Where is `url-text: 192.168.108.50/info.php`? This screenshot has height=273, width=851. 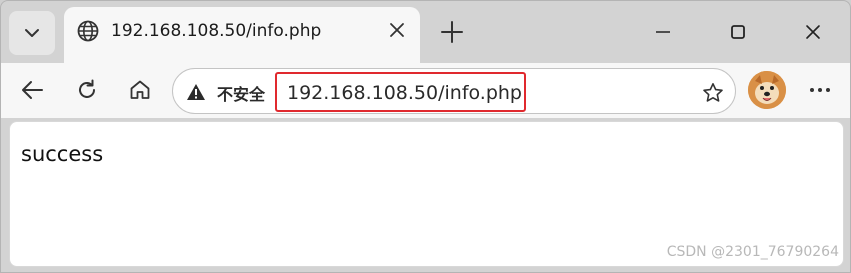 url-text: 192.168.108.50/info.php is located at coordinates (404, 93).